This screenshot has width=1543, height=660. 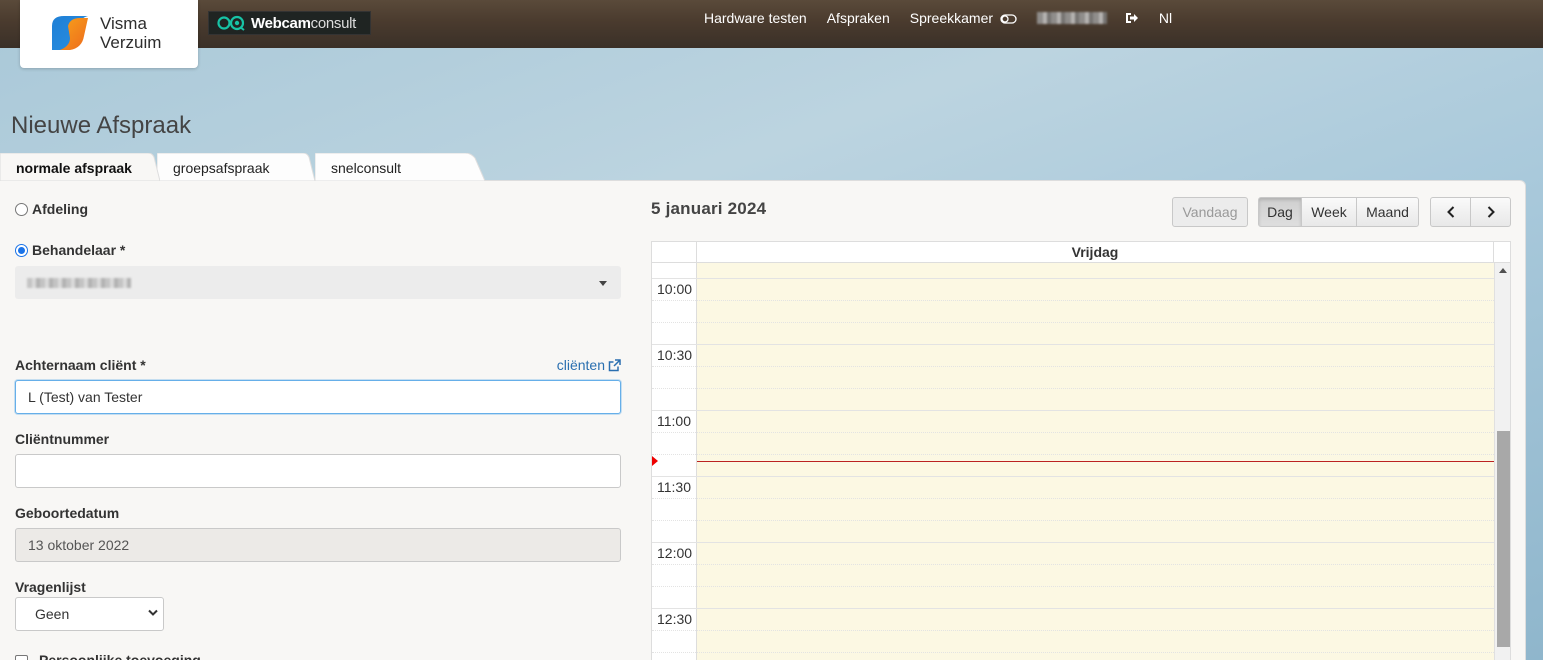 I want to click on time-label-1100: 11:00, so click(x=674, y=421).